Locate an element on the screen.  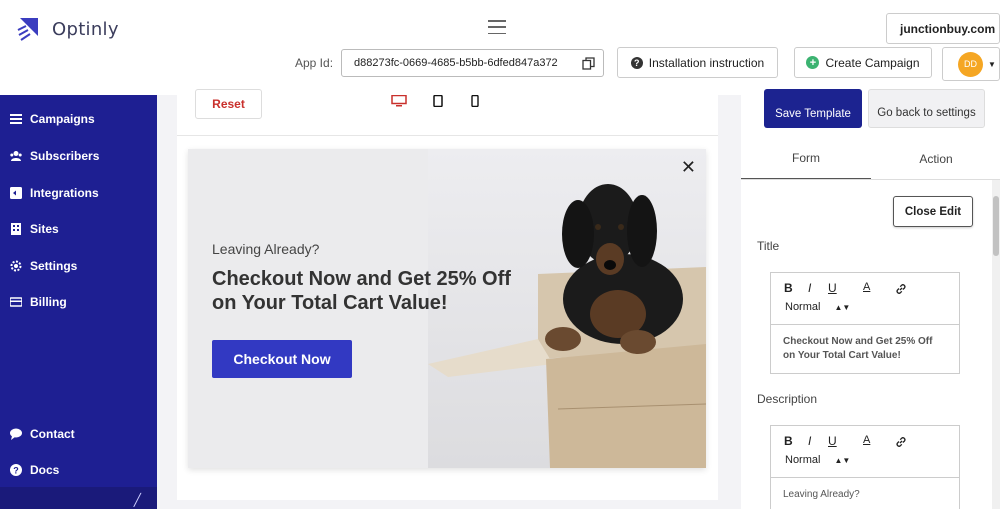
sidebar-item-billing: Billing is located at coordinates (38, 302).